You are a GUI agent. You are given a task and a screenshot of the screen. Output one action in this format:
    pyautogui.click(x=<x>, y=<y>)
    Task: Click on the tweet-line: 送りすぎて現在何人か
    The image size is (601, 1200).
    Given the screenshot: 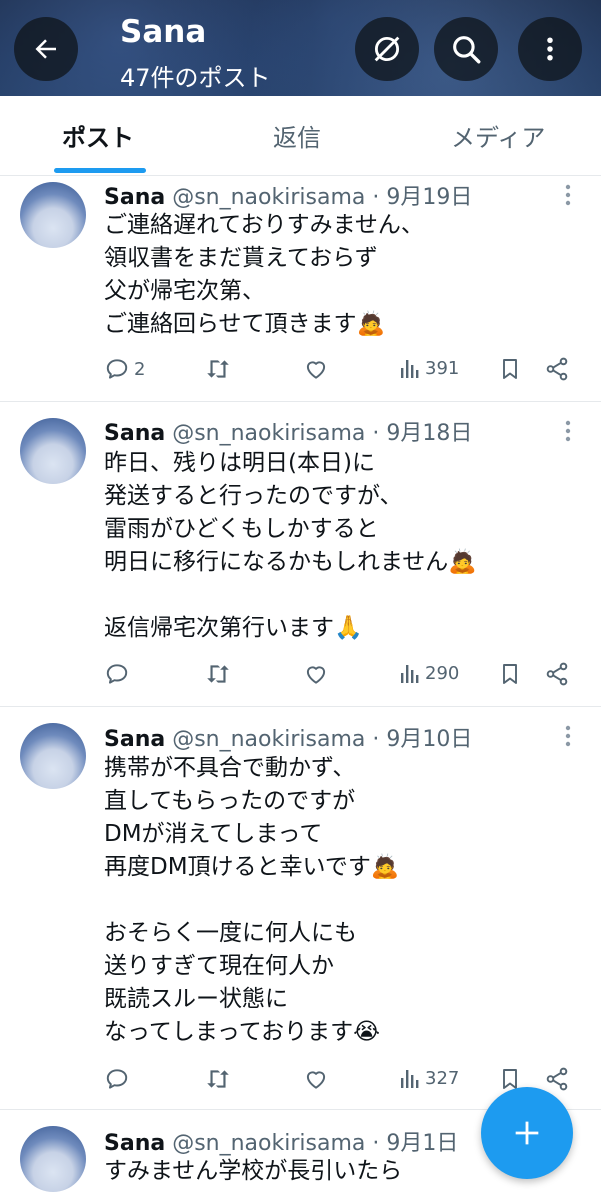 What is the action you would take?
    pyautogui.click(x=219, y=966)
    